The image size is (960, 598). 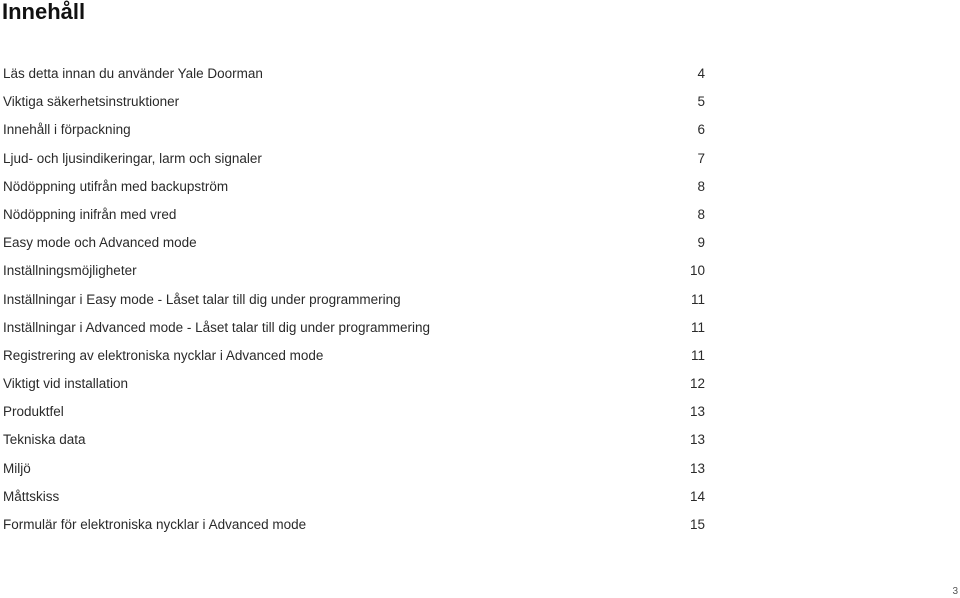 What do you see at coordinates (701, 73) in the screenshot?
I see `toc-entry-page: 4` at bounding box center [701, 73].